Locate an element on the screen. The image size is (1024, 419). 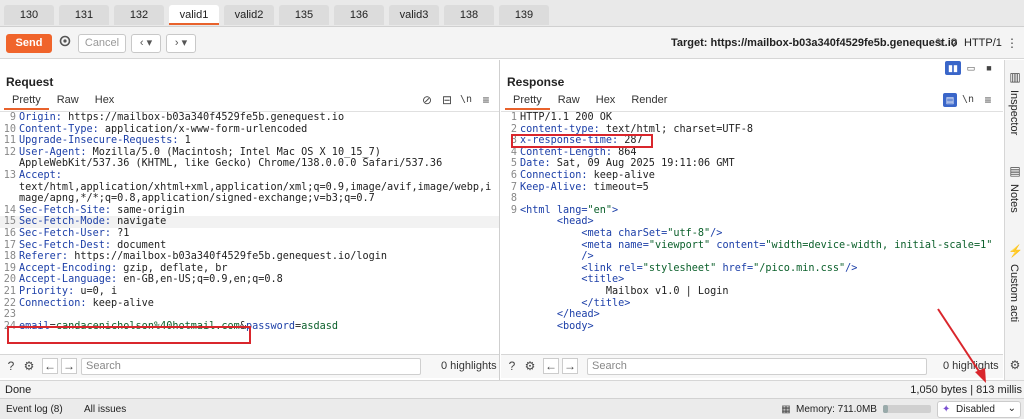
header-name: Sec-Fetch-User: is located at coordinates (65, 233).